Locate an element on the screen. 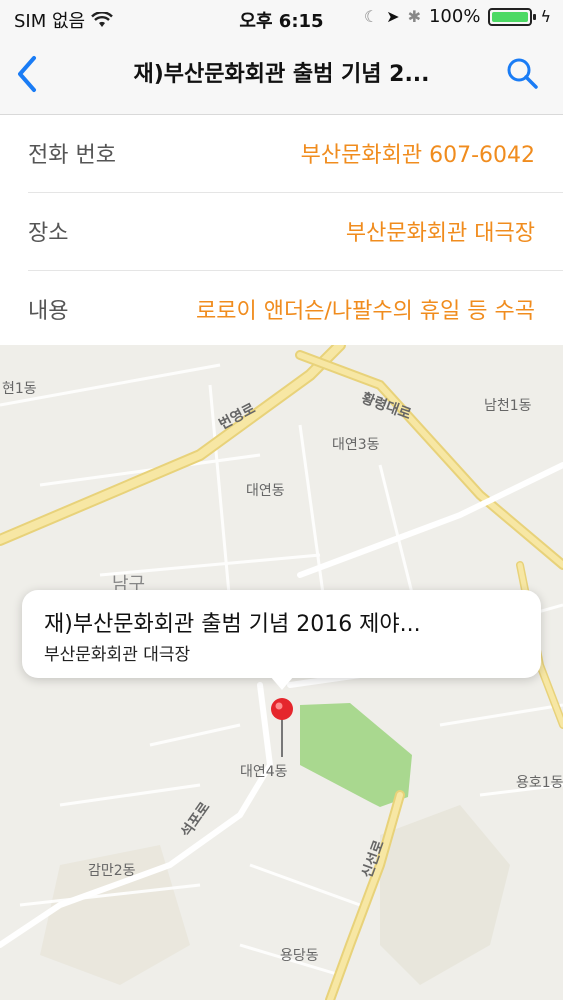  callout-pointer is located at coordinates (282, 683).